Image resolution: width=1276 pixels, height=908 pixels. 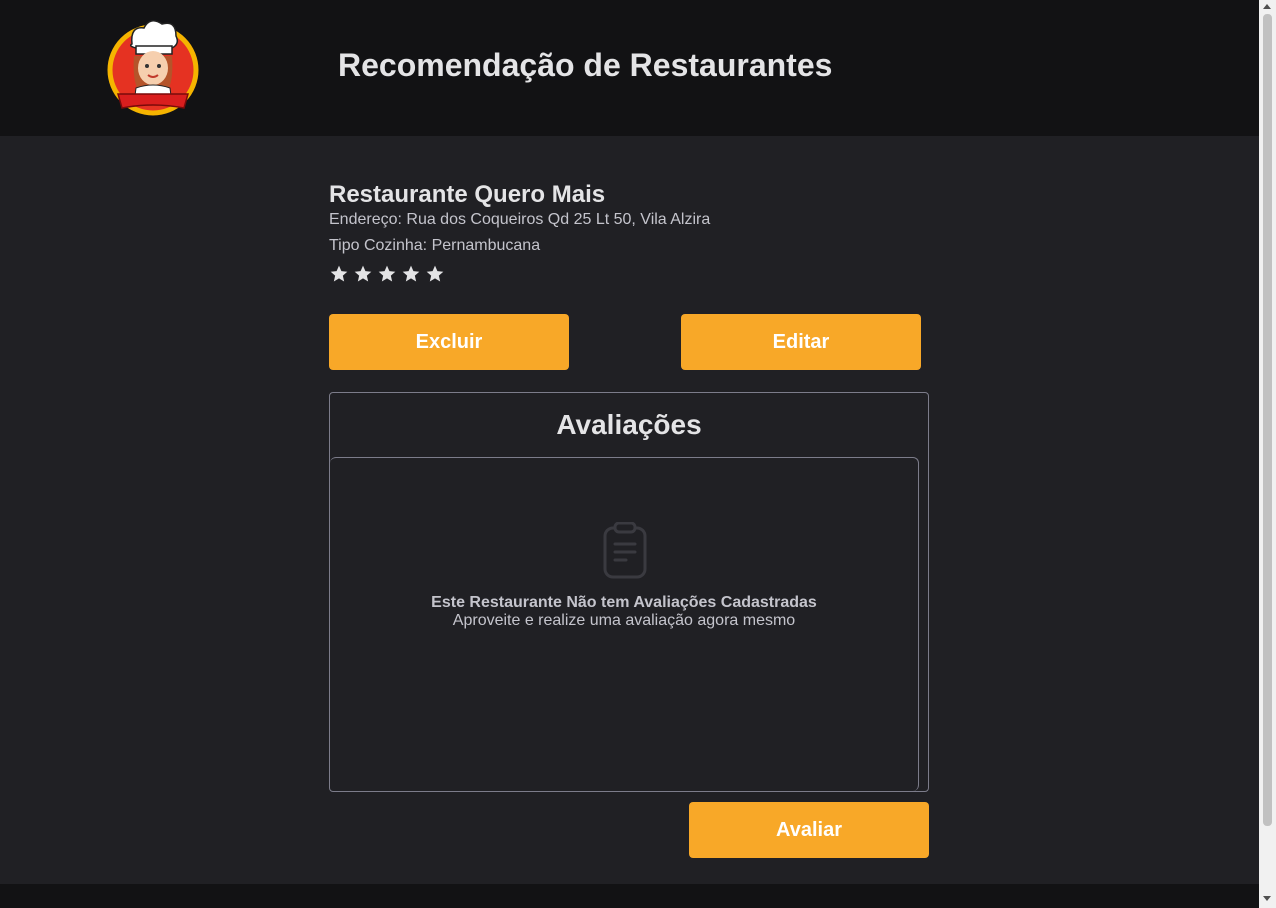 I want to click on restaurant-cuisine: Tipo Cozinha: Pernambucana, so click(x=435, y=245).